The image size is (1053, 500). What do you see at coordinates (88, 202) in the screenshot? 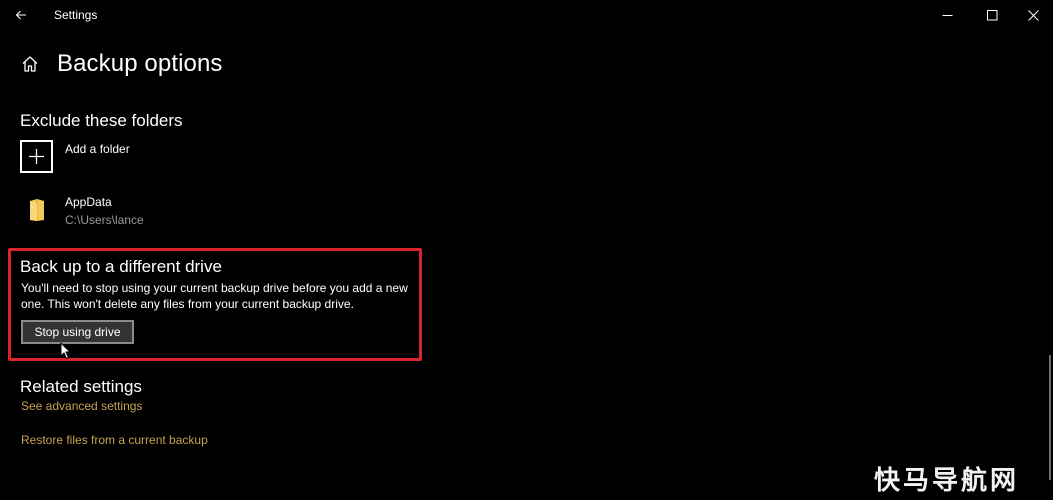
I see `folder-name: AppData` at bounding box center [88, 202].